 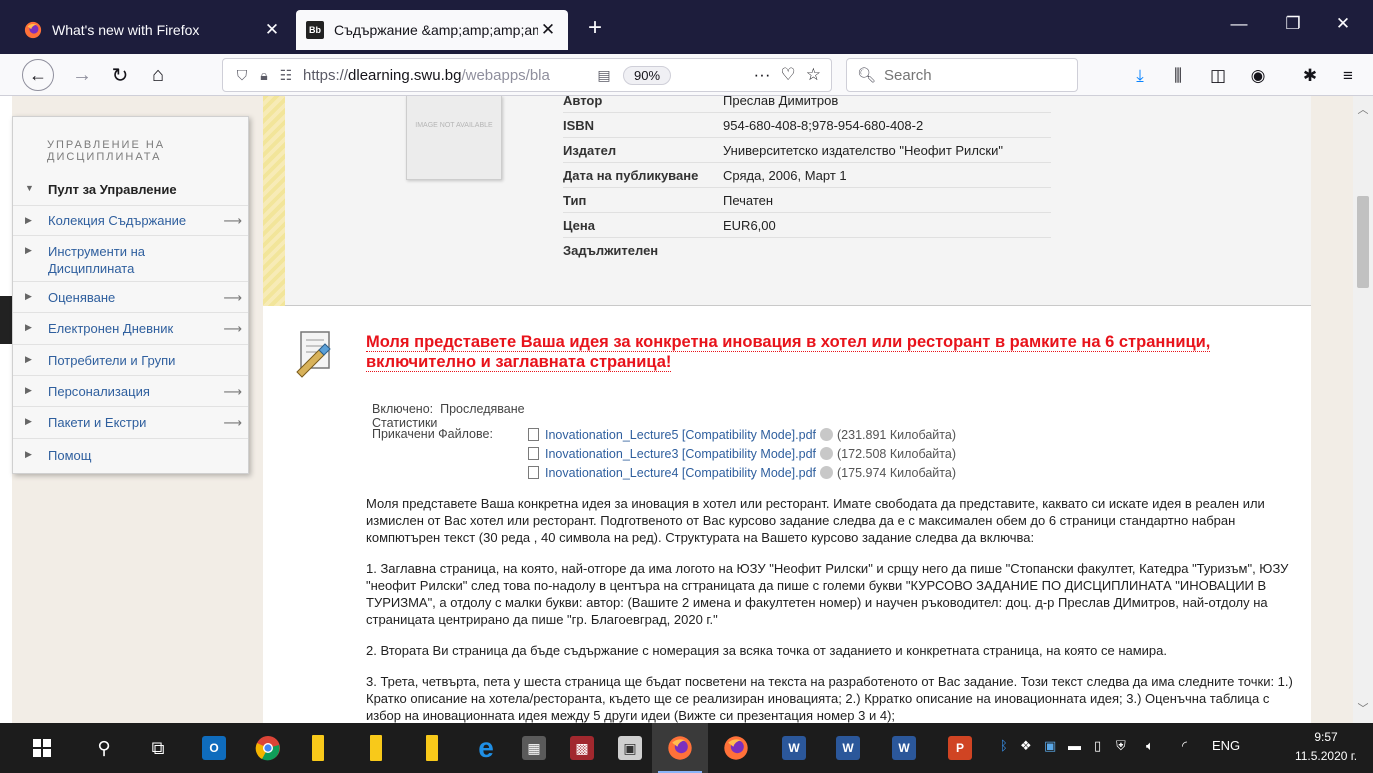 I want to click on zoom-level-button: 90%, so click(x=647, y=75).